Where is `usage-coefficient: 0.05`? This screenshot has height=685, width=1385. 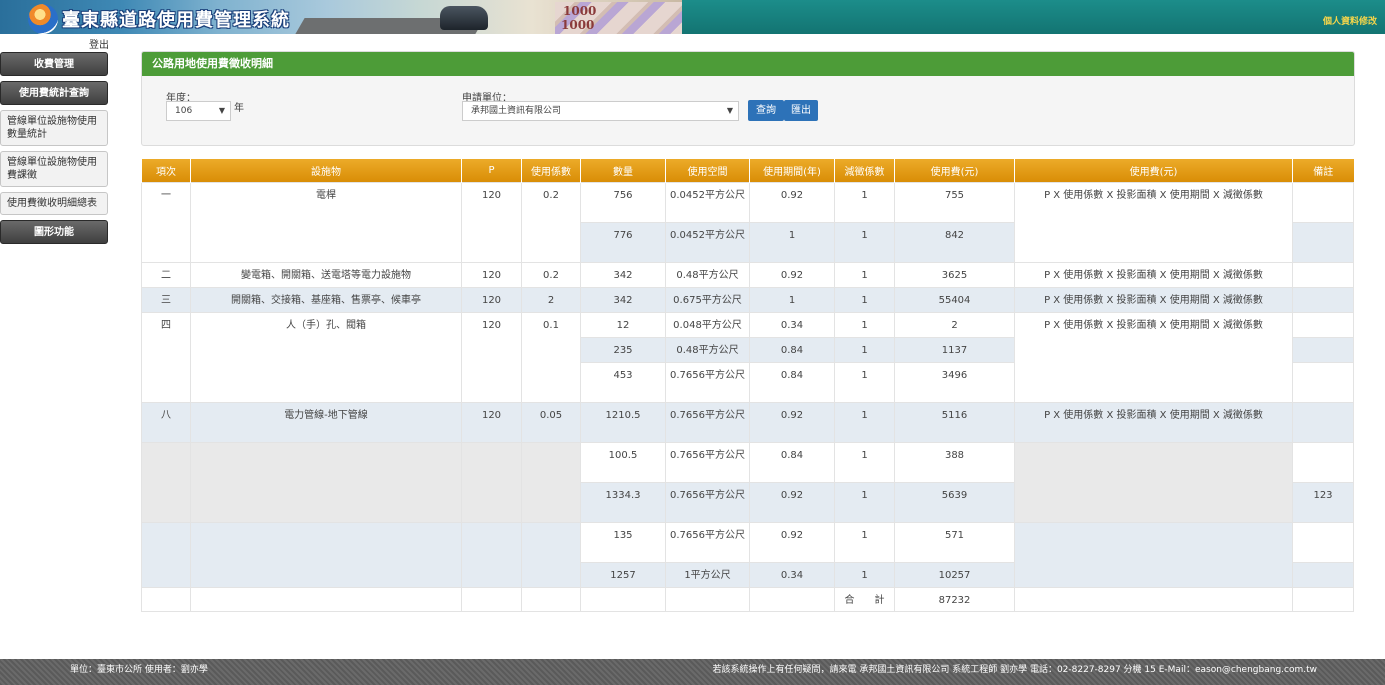 usage-coefficient: 0.05 is located at coordinates (551, 422).